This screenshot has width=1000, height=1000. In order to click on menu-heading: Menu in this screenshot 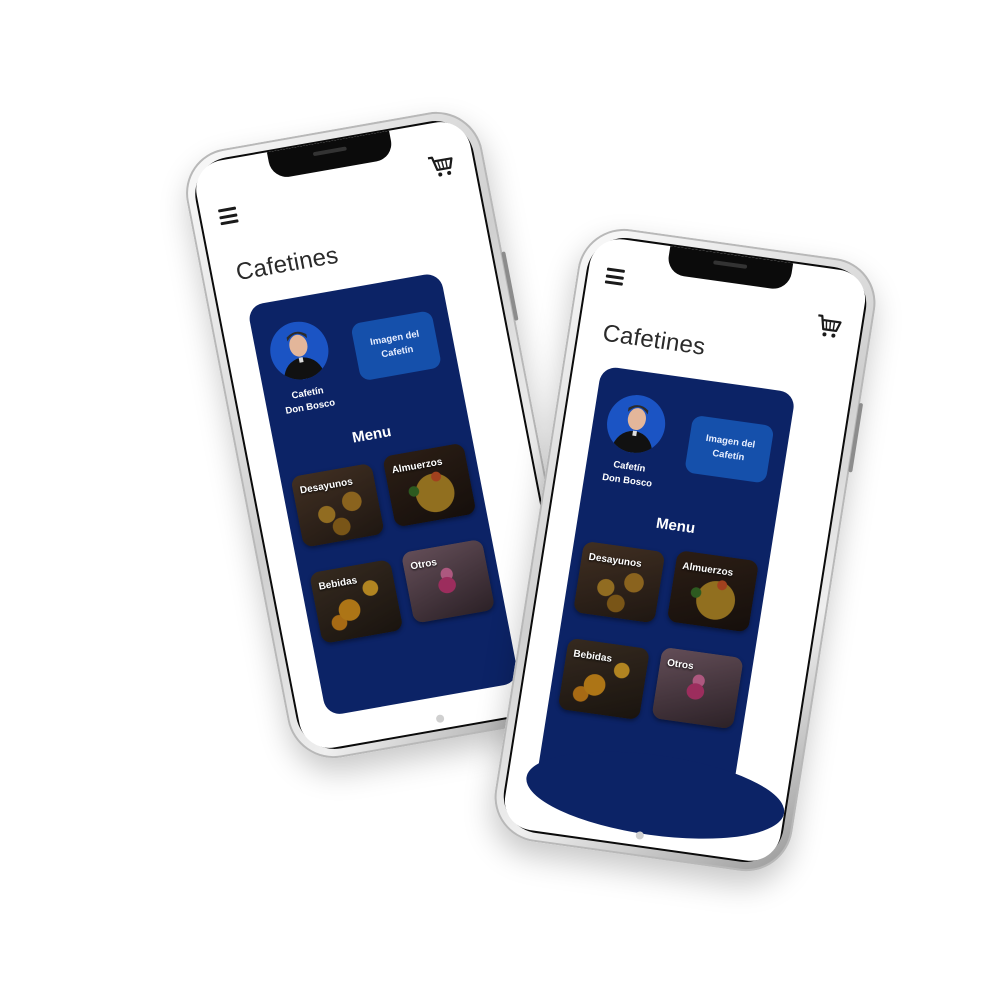, I will do `click(675, 526)`.